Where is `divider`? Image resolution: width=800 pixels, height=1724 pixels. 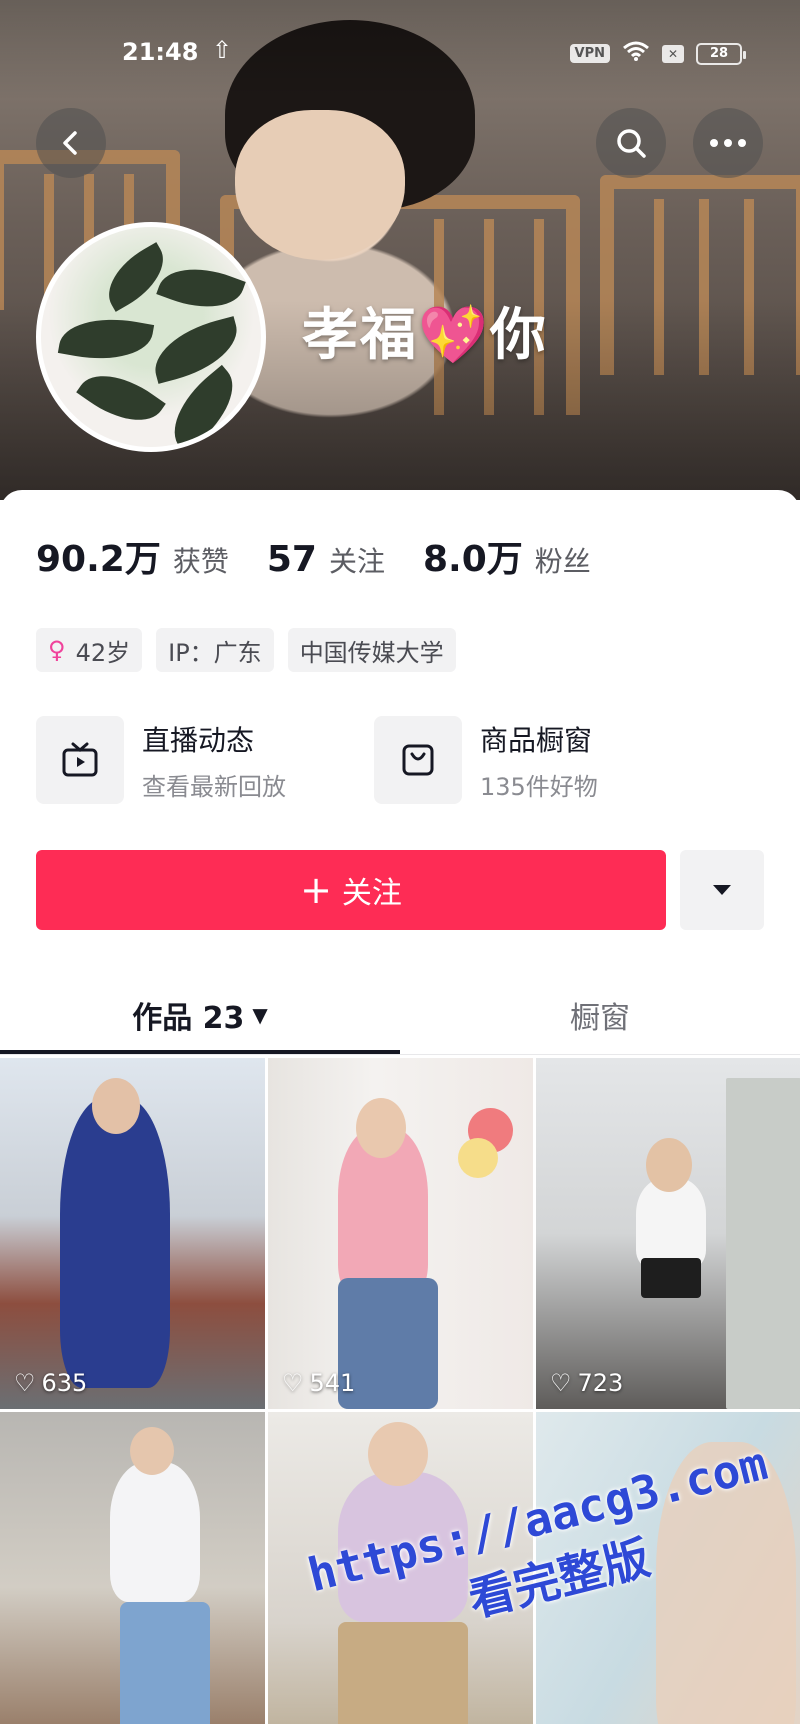
divider is located at coordinates (400, 1054).